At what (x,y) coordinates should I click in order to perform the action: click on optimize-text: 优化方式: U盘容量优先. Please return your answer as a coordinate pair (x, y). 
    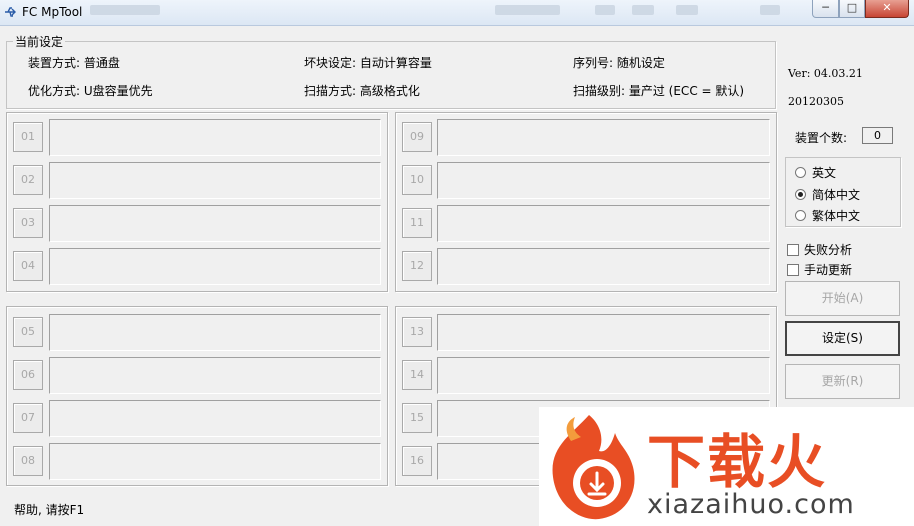
    Looking at the image, I should click on (90, 91).